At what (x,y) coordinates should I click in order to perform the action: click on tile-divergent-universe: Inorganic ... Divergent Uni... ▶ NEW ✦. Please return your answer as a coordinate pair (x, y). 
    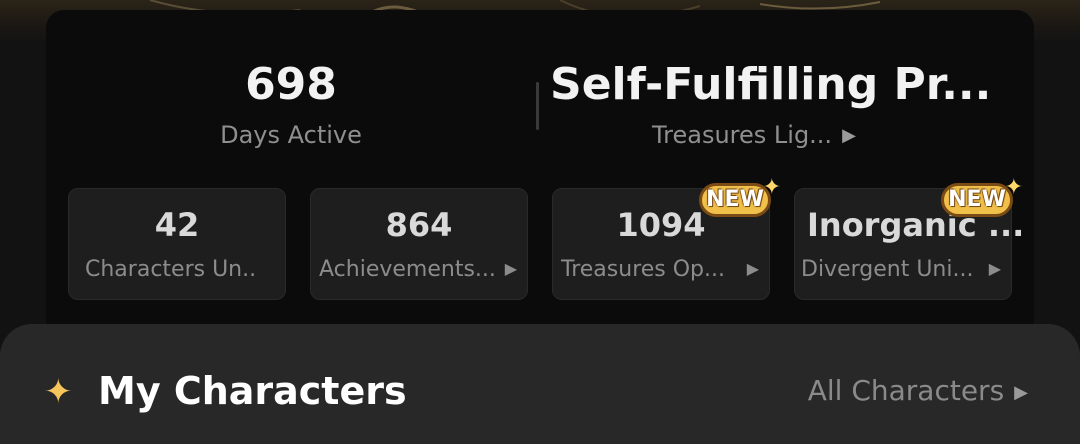
    Looking at the image, I should click on (909, 237).